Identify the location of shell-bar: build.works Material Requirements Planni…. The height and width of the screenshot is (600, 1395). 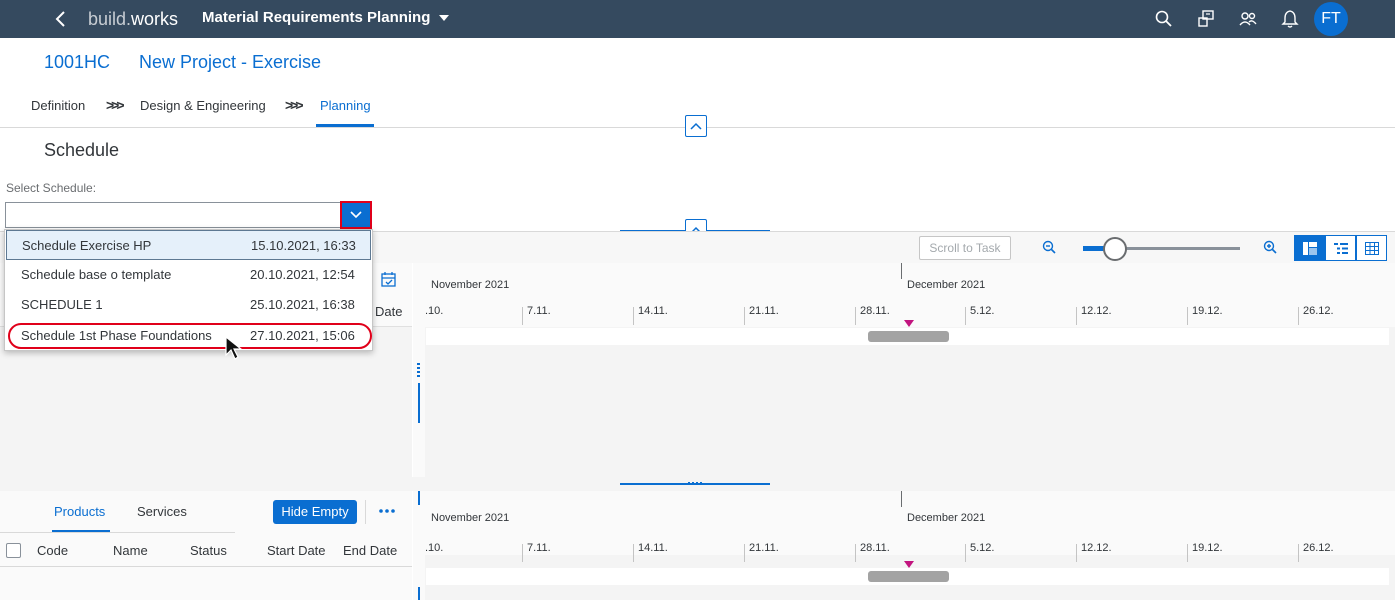
(697, 19).